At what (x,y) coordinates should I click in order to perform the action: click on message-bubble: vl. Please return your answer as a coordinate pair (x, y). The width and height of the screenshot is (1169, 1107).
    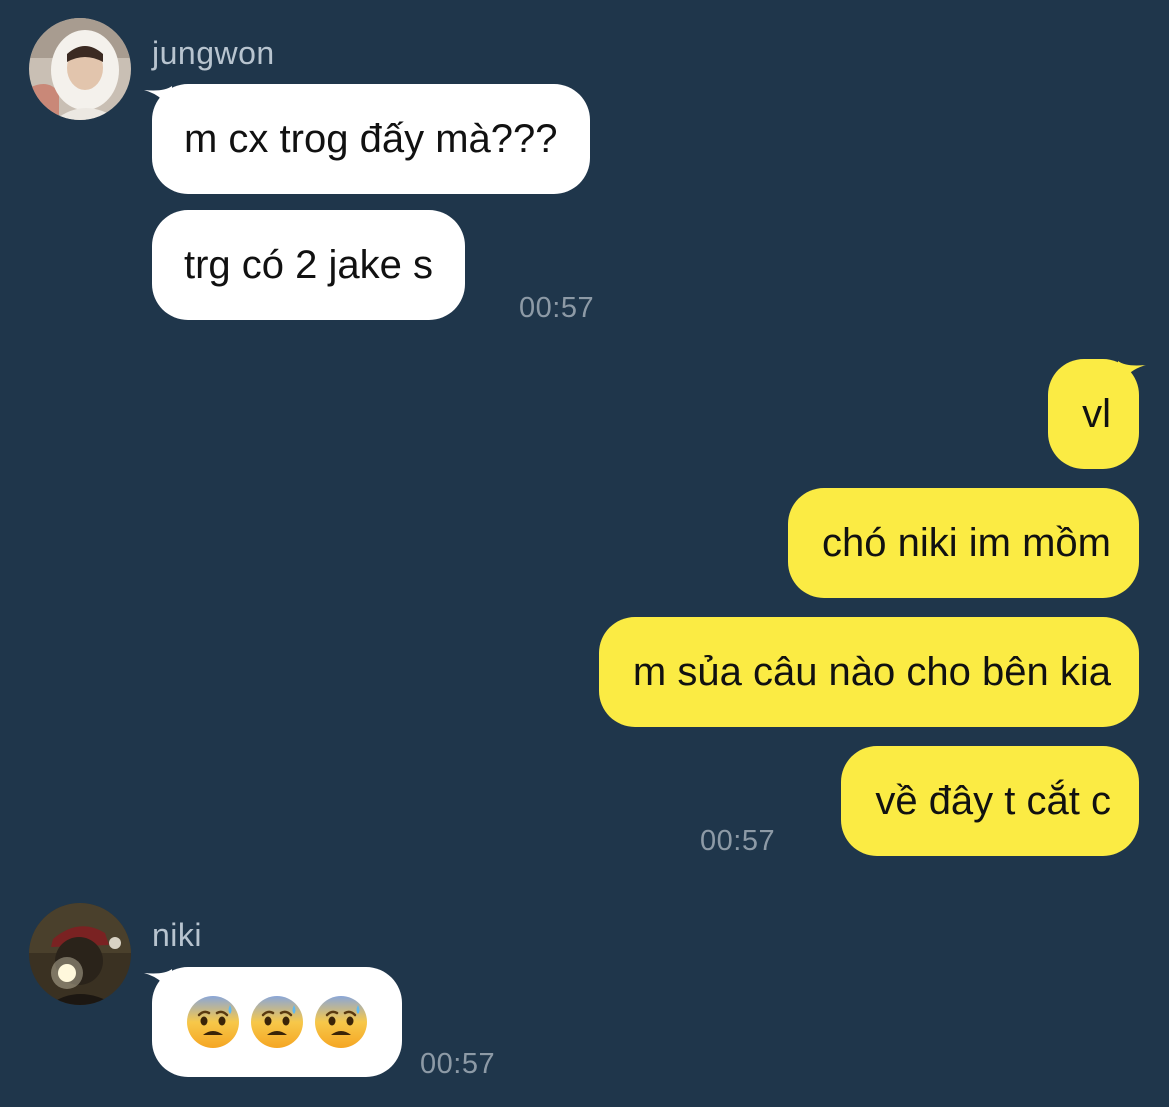
    Looking at the image, I should click on (1093, 414).